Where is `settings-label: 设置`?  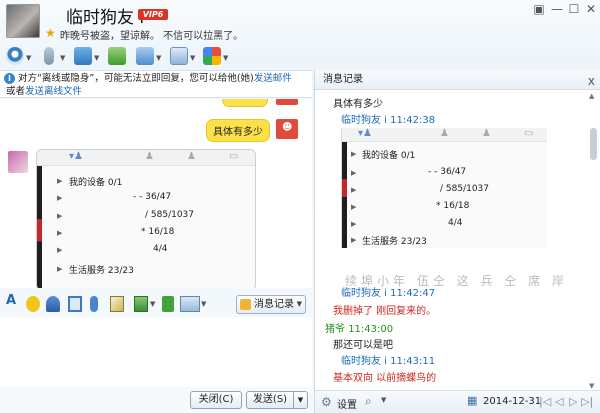 settings-label: 设置 is located at coordinates (347, 403).